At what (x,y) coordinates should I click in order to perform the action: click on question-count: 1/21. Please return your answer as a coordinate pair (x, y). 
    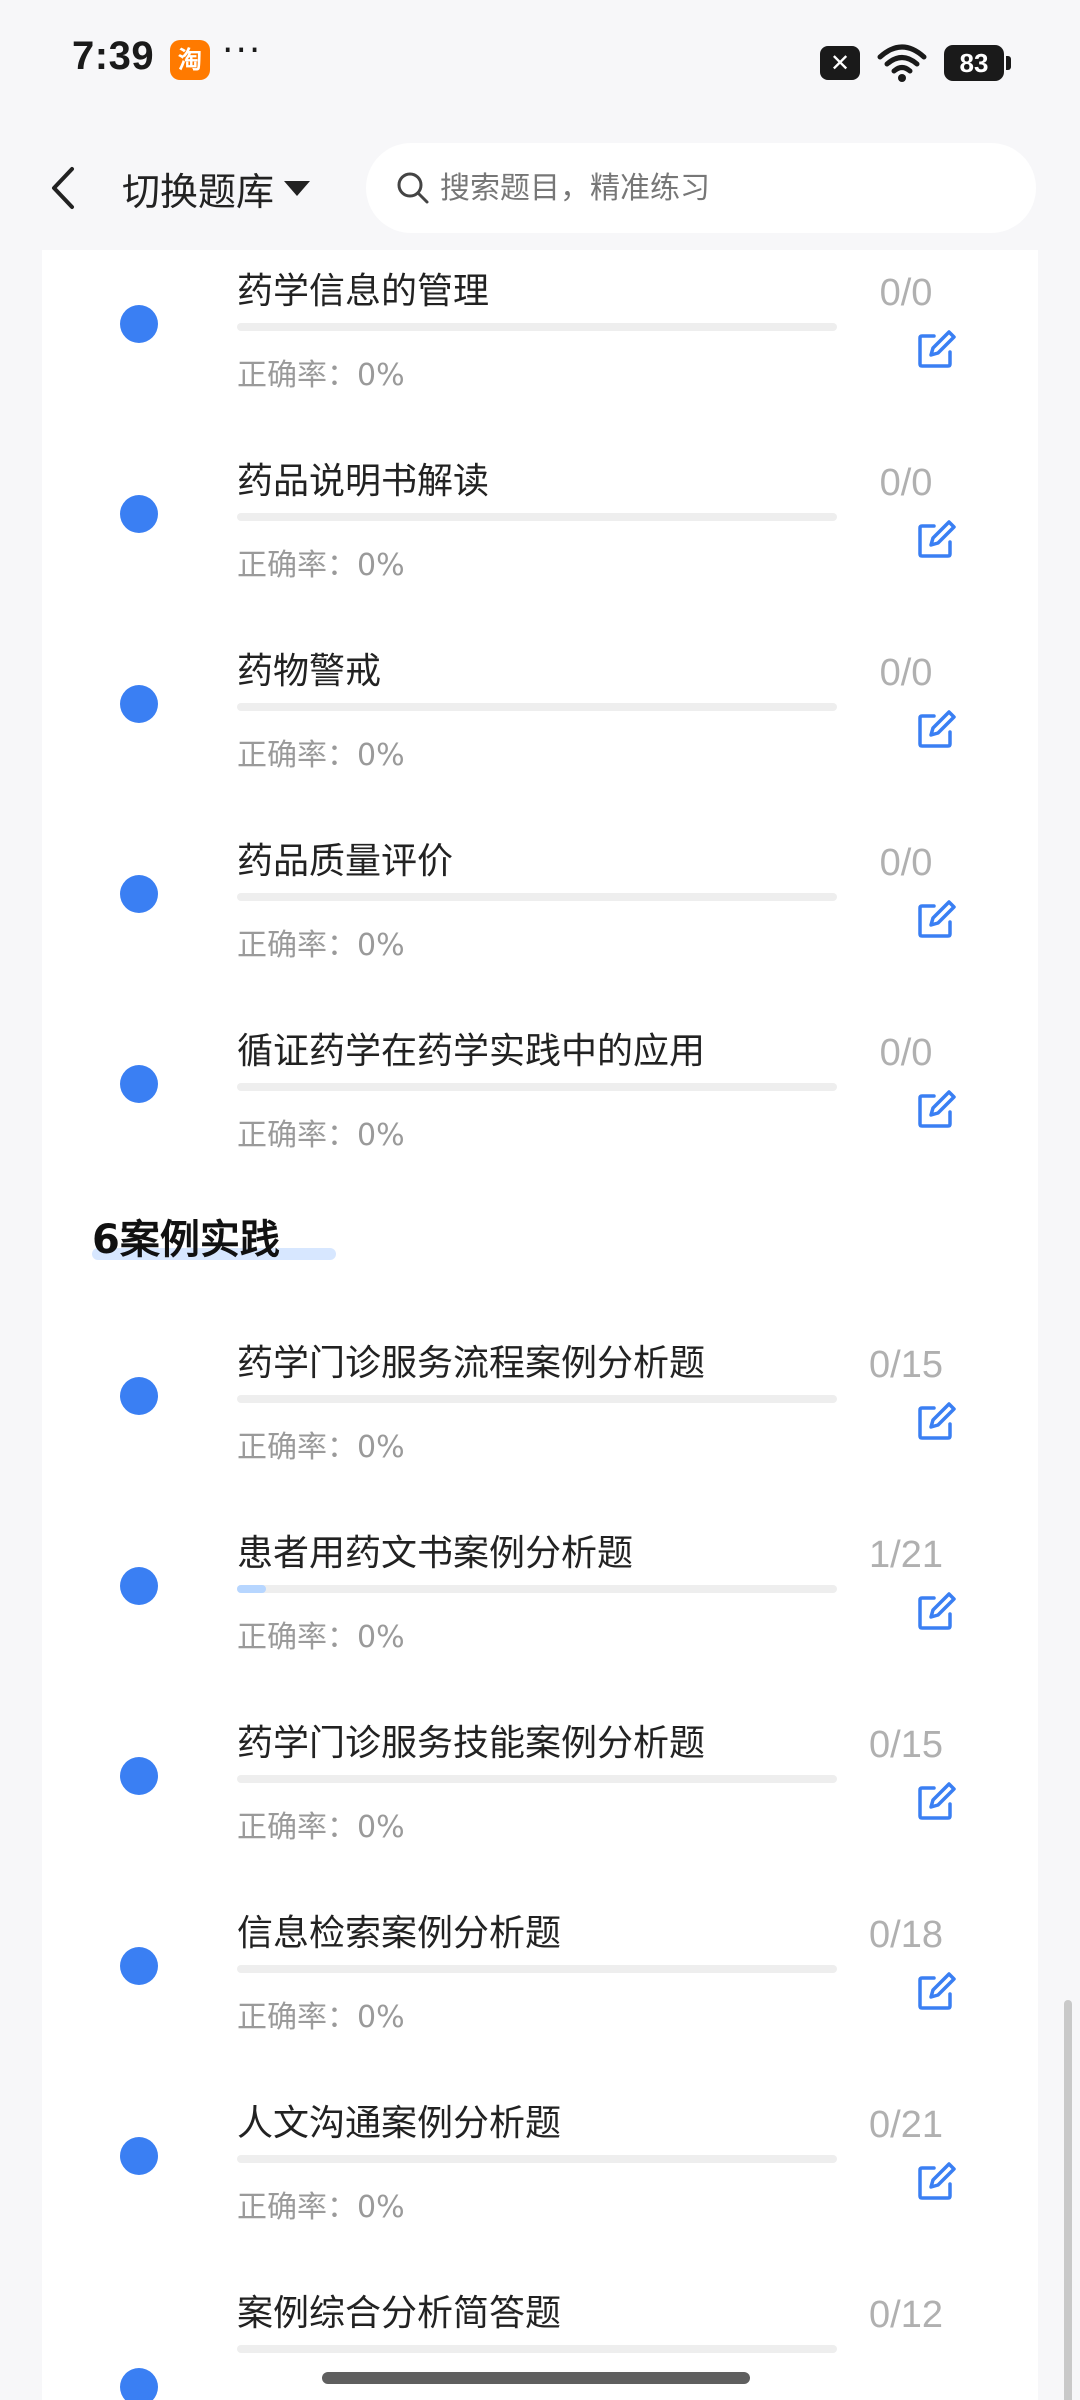
    Looking at the image, I should click on (906, 1555).